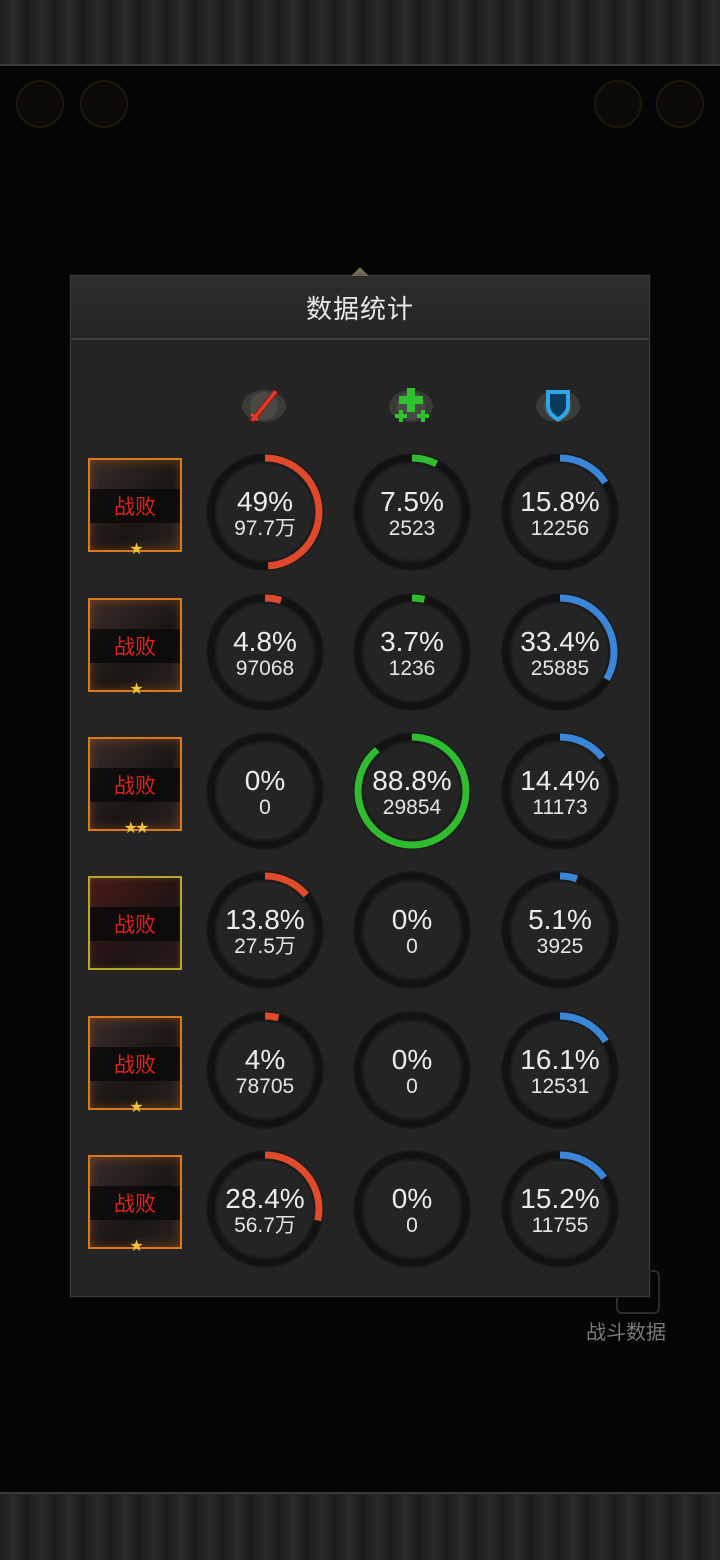 This screenshot has height=1560, width=720. What do you see at coordinates (560, 668) in the screenshot?
I see `gauge-value: 25885` at bounding box center [560, 668].